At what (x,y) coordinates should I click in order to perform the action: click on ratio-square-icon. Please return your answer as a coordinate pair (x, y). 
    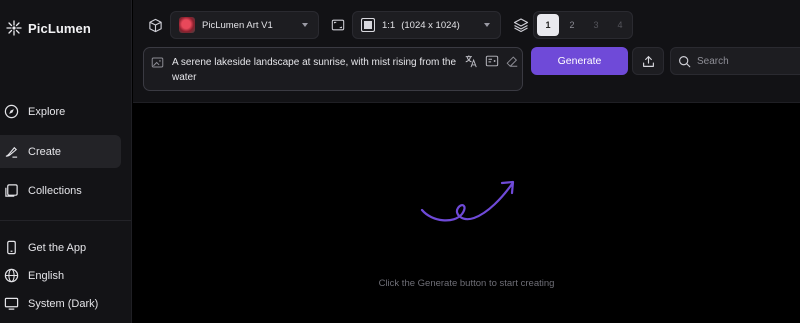
    Looking at the image, I should click on (368, 25).